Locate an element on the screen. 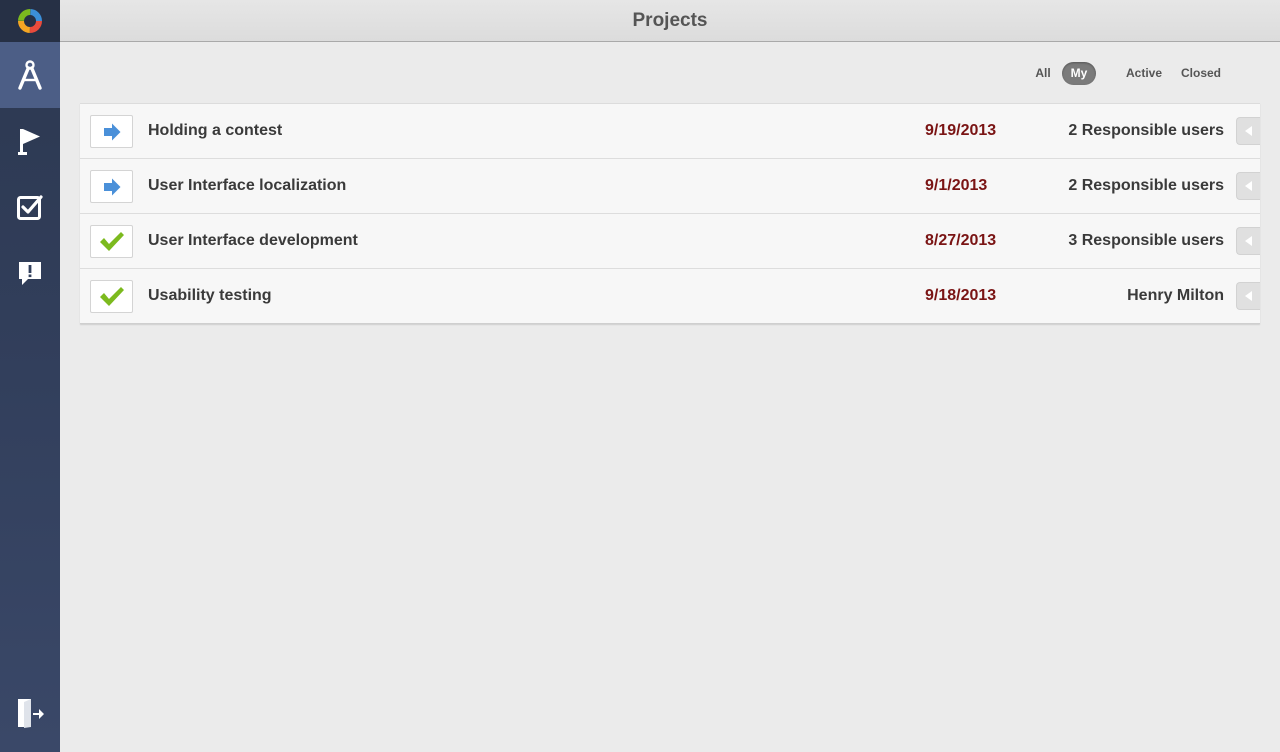  logout-button is located at coordinates (30, 713).